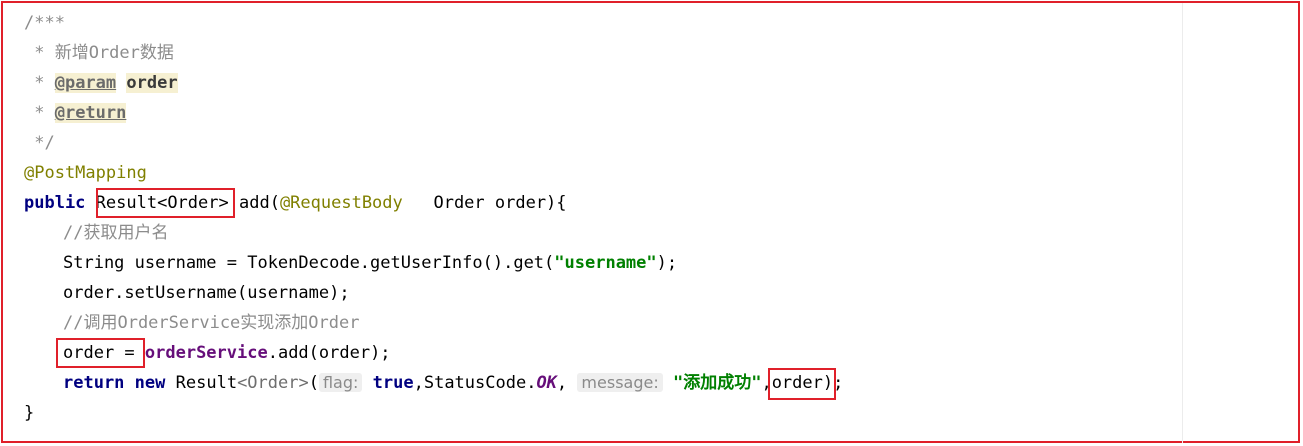 The width and height of the screenshot is (1303, 446). I want to click on post-mapping-annotation: @PostMapping, so click(85, 173).